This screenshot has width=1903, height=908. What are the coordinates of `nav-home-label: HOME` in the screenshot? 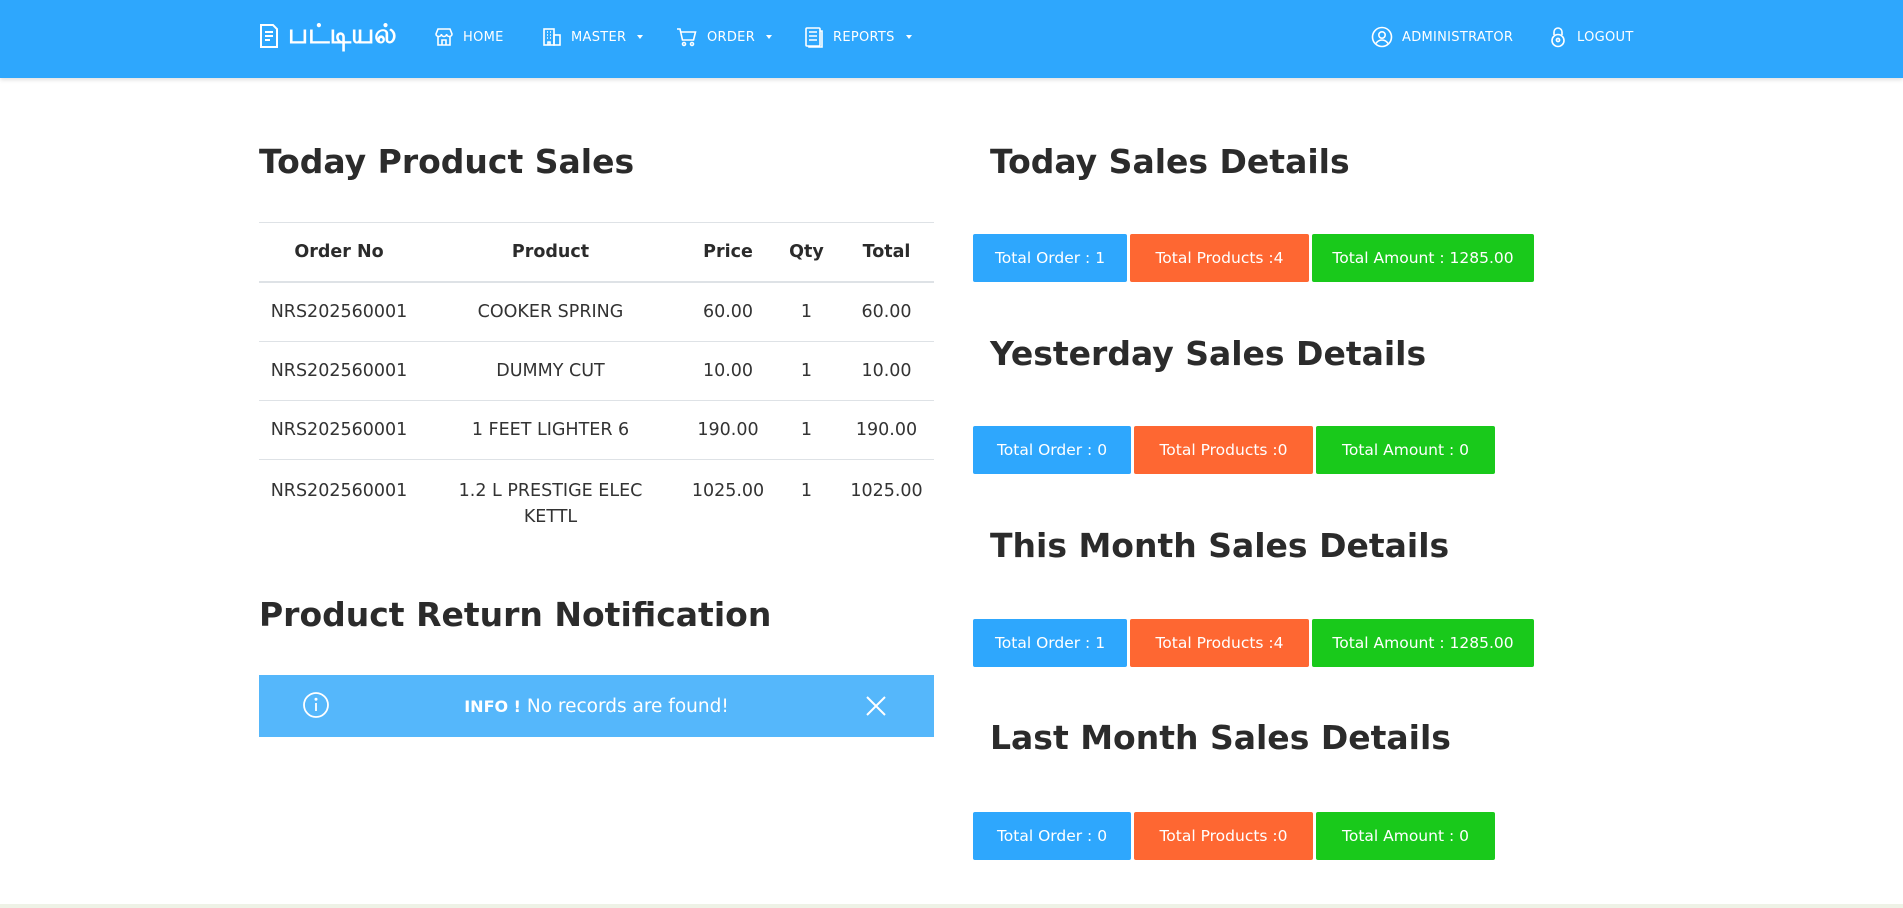 It's located at (483, 37).